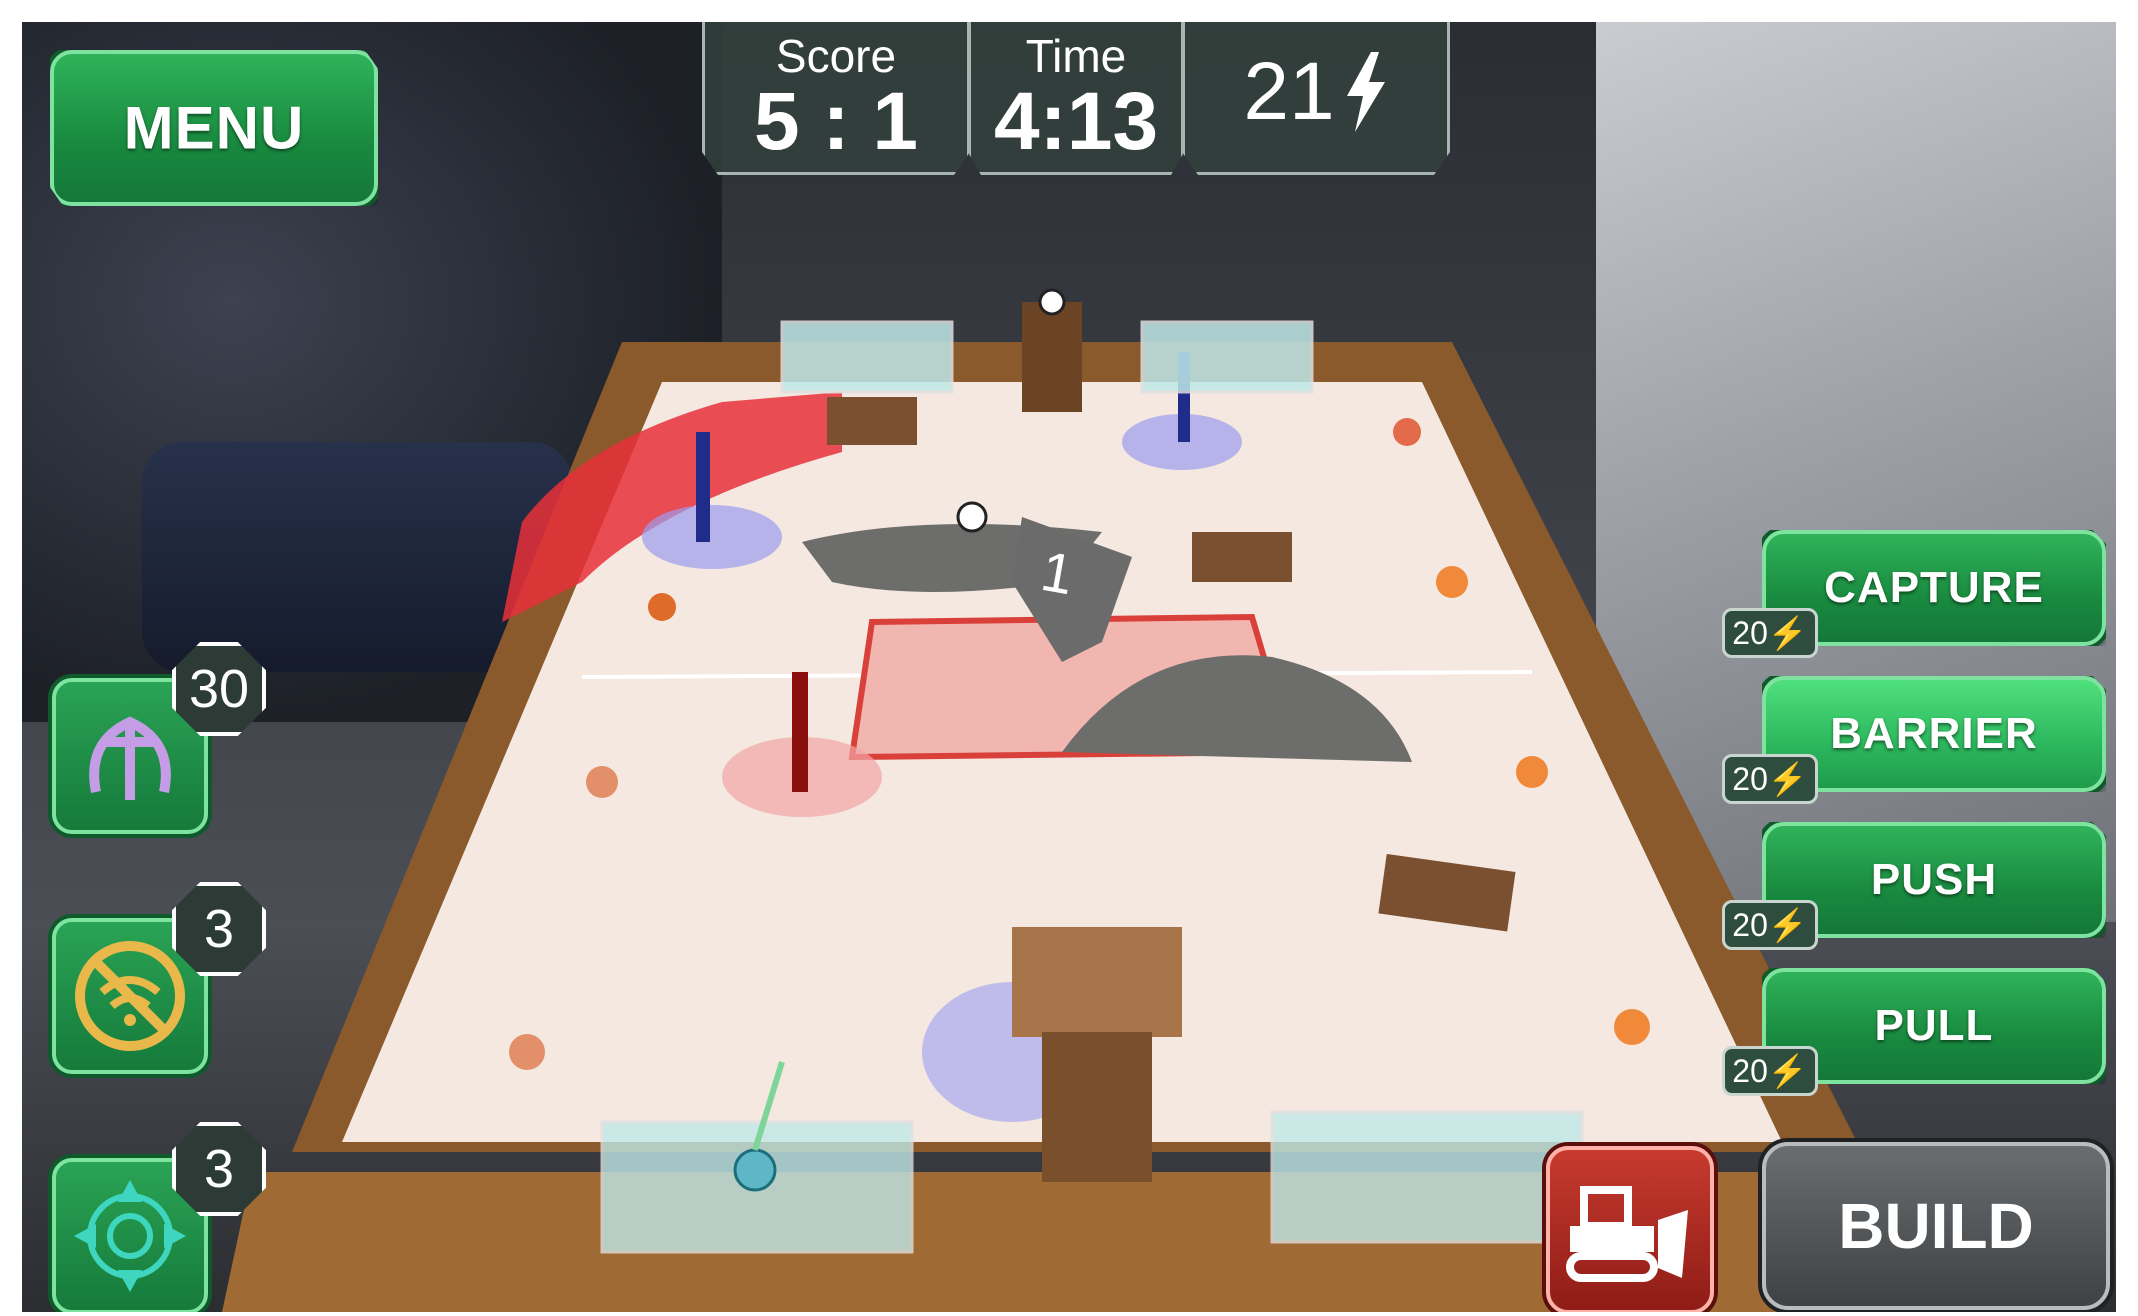 The image size is (2138, 1316). What do you see at coordinates (755, 1170) in the screenshot?
I see `ball-player` at bounding box center [755, 1170].